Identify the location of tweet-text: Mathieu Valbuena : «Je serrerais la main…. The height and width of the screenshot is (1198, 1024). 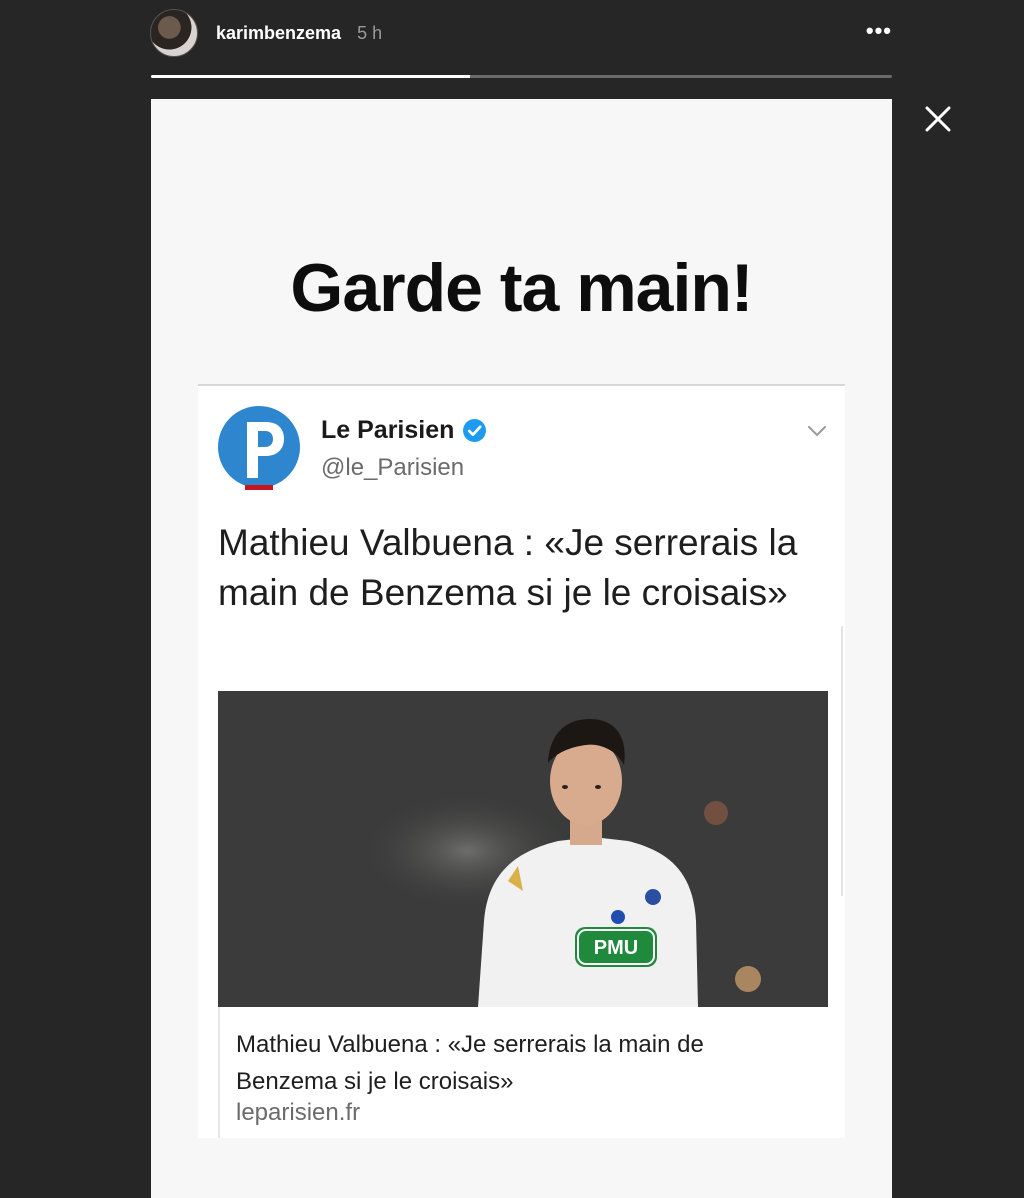
(508, 567).